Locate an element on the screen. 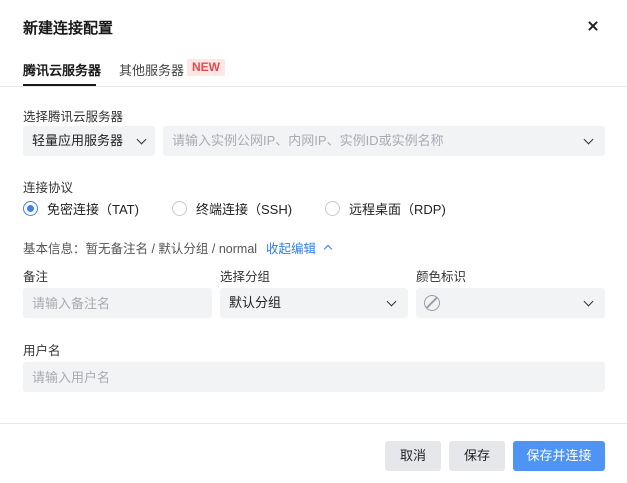  ban-icon is located at coordinates (432, 303).